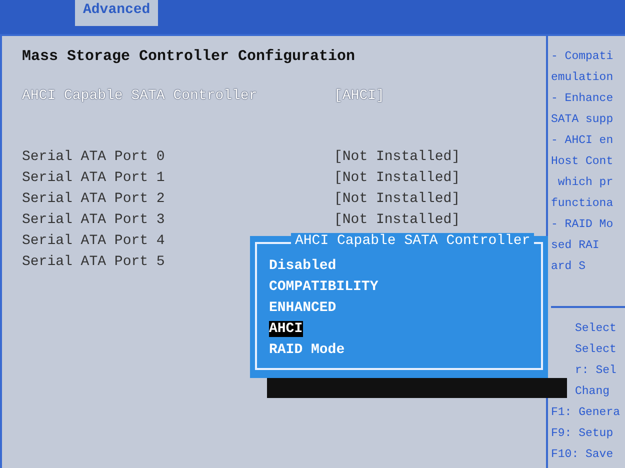 Image resolution: width=625 pixels, height=468 pixels. Describe the element at coordinates (582, 78) in the screenshot. I see `help-text: emulation` at that location.